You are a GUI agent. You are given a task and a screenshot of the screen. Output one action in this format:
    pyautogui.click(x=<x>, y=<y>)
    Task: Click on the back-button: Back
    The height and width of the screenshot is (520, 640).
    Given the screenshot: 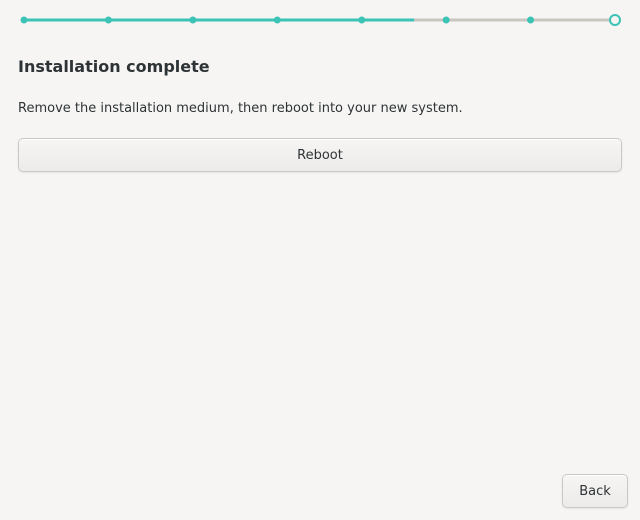 What is the action you would take?
    pyautogui.click(x=595, y=491)
    